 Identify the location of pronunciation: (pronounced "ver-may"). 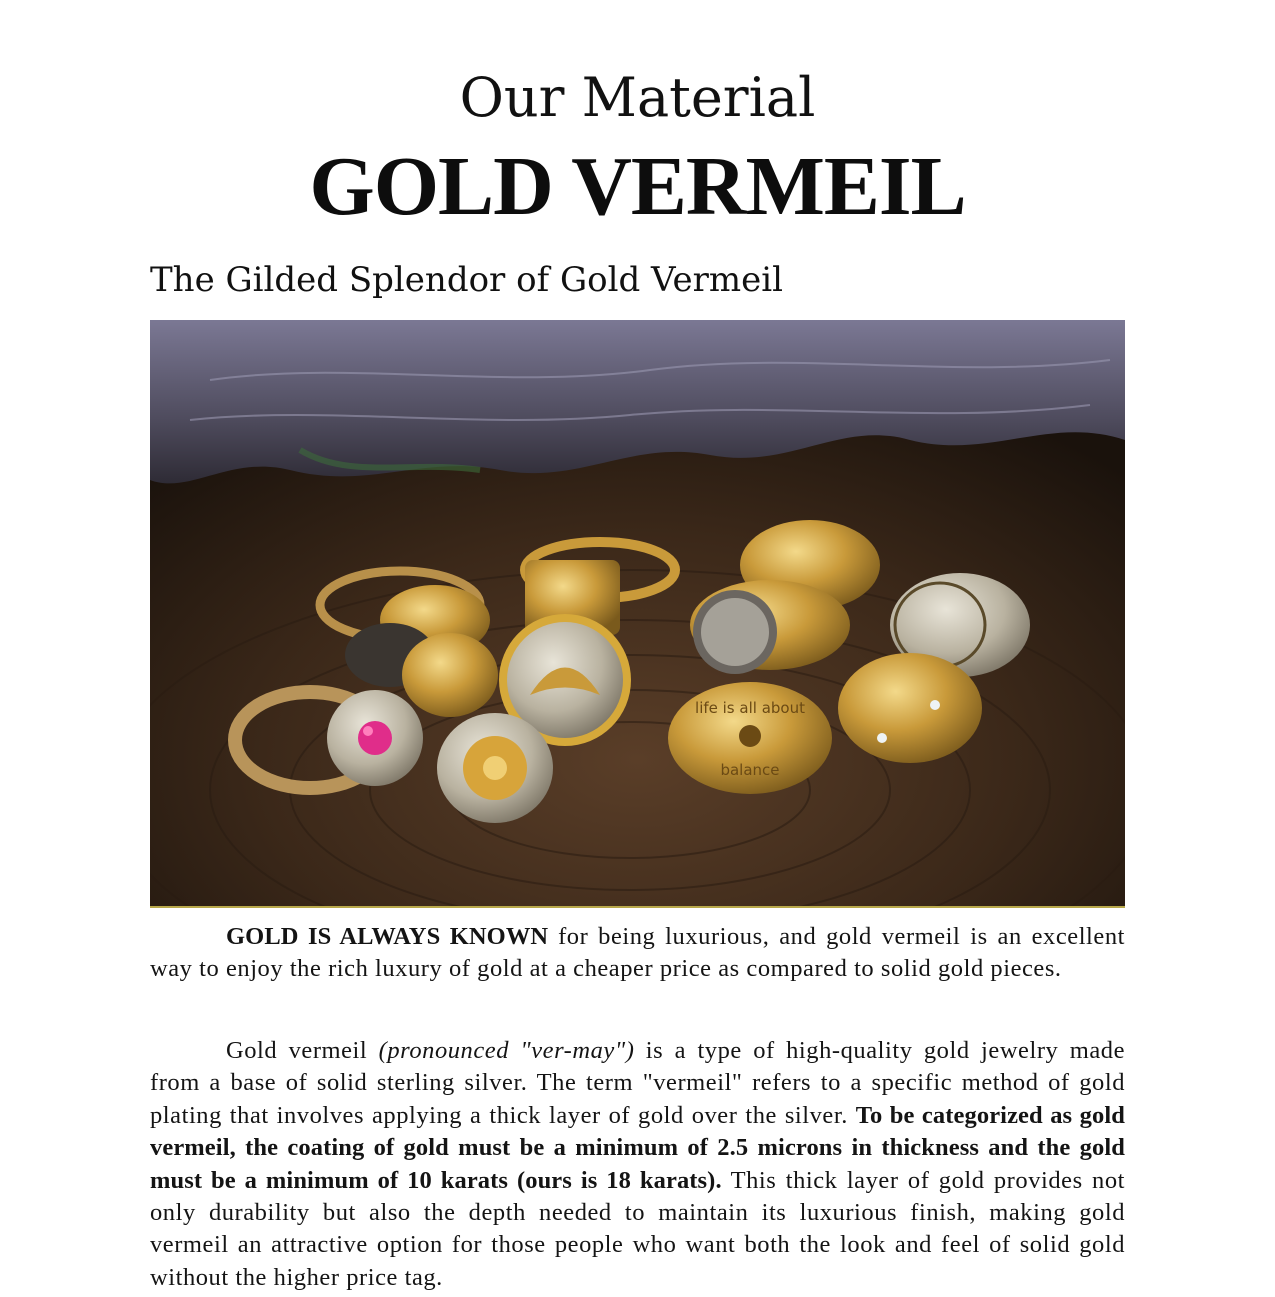
(506, 1050).